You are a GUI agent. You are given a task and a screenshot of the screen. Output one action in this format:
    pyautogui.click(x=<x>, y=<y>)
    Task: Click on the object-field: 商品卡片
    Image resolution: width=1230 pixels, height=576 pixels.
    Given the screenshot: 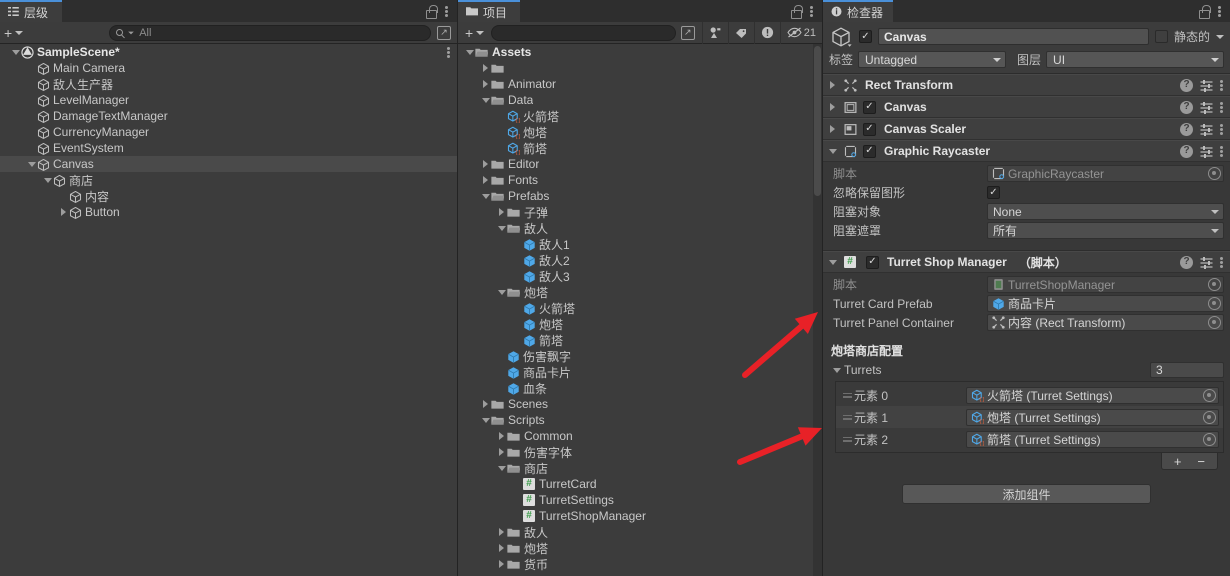 What is the action you would take?
    pyautogui.click(x=1105, y=303)
    